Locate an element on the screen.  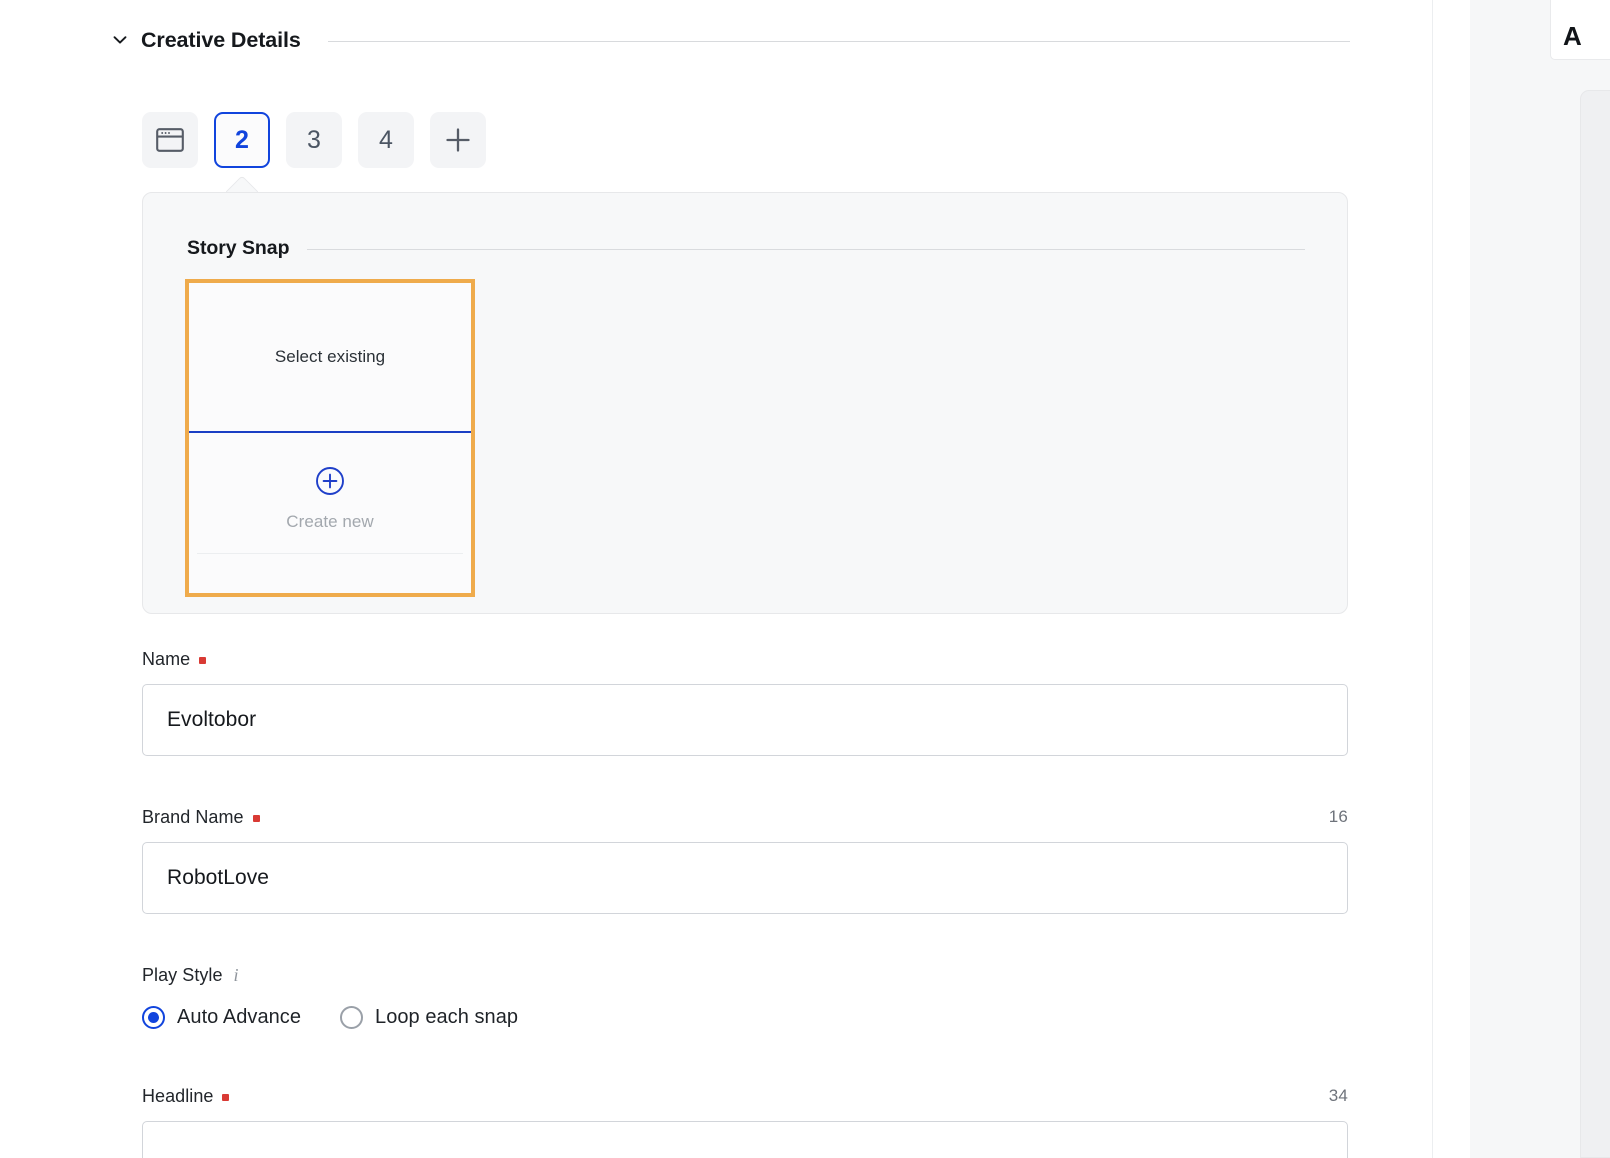
plus-circle-icon is located at coordinates (330, 464).